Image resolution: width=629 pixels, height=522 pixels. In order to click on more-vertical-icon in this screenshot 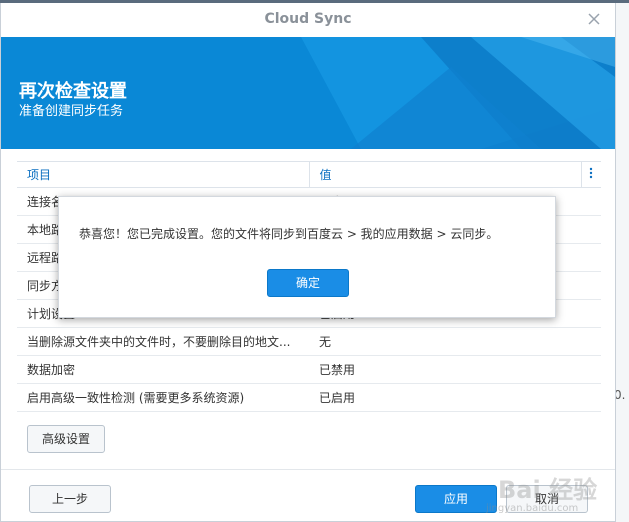, I will do `click(591, 173)`.